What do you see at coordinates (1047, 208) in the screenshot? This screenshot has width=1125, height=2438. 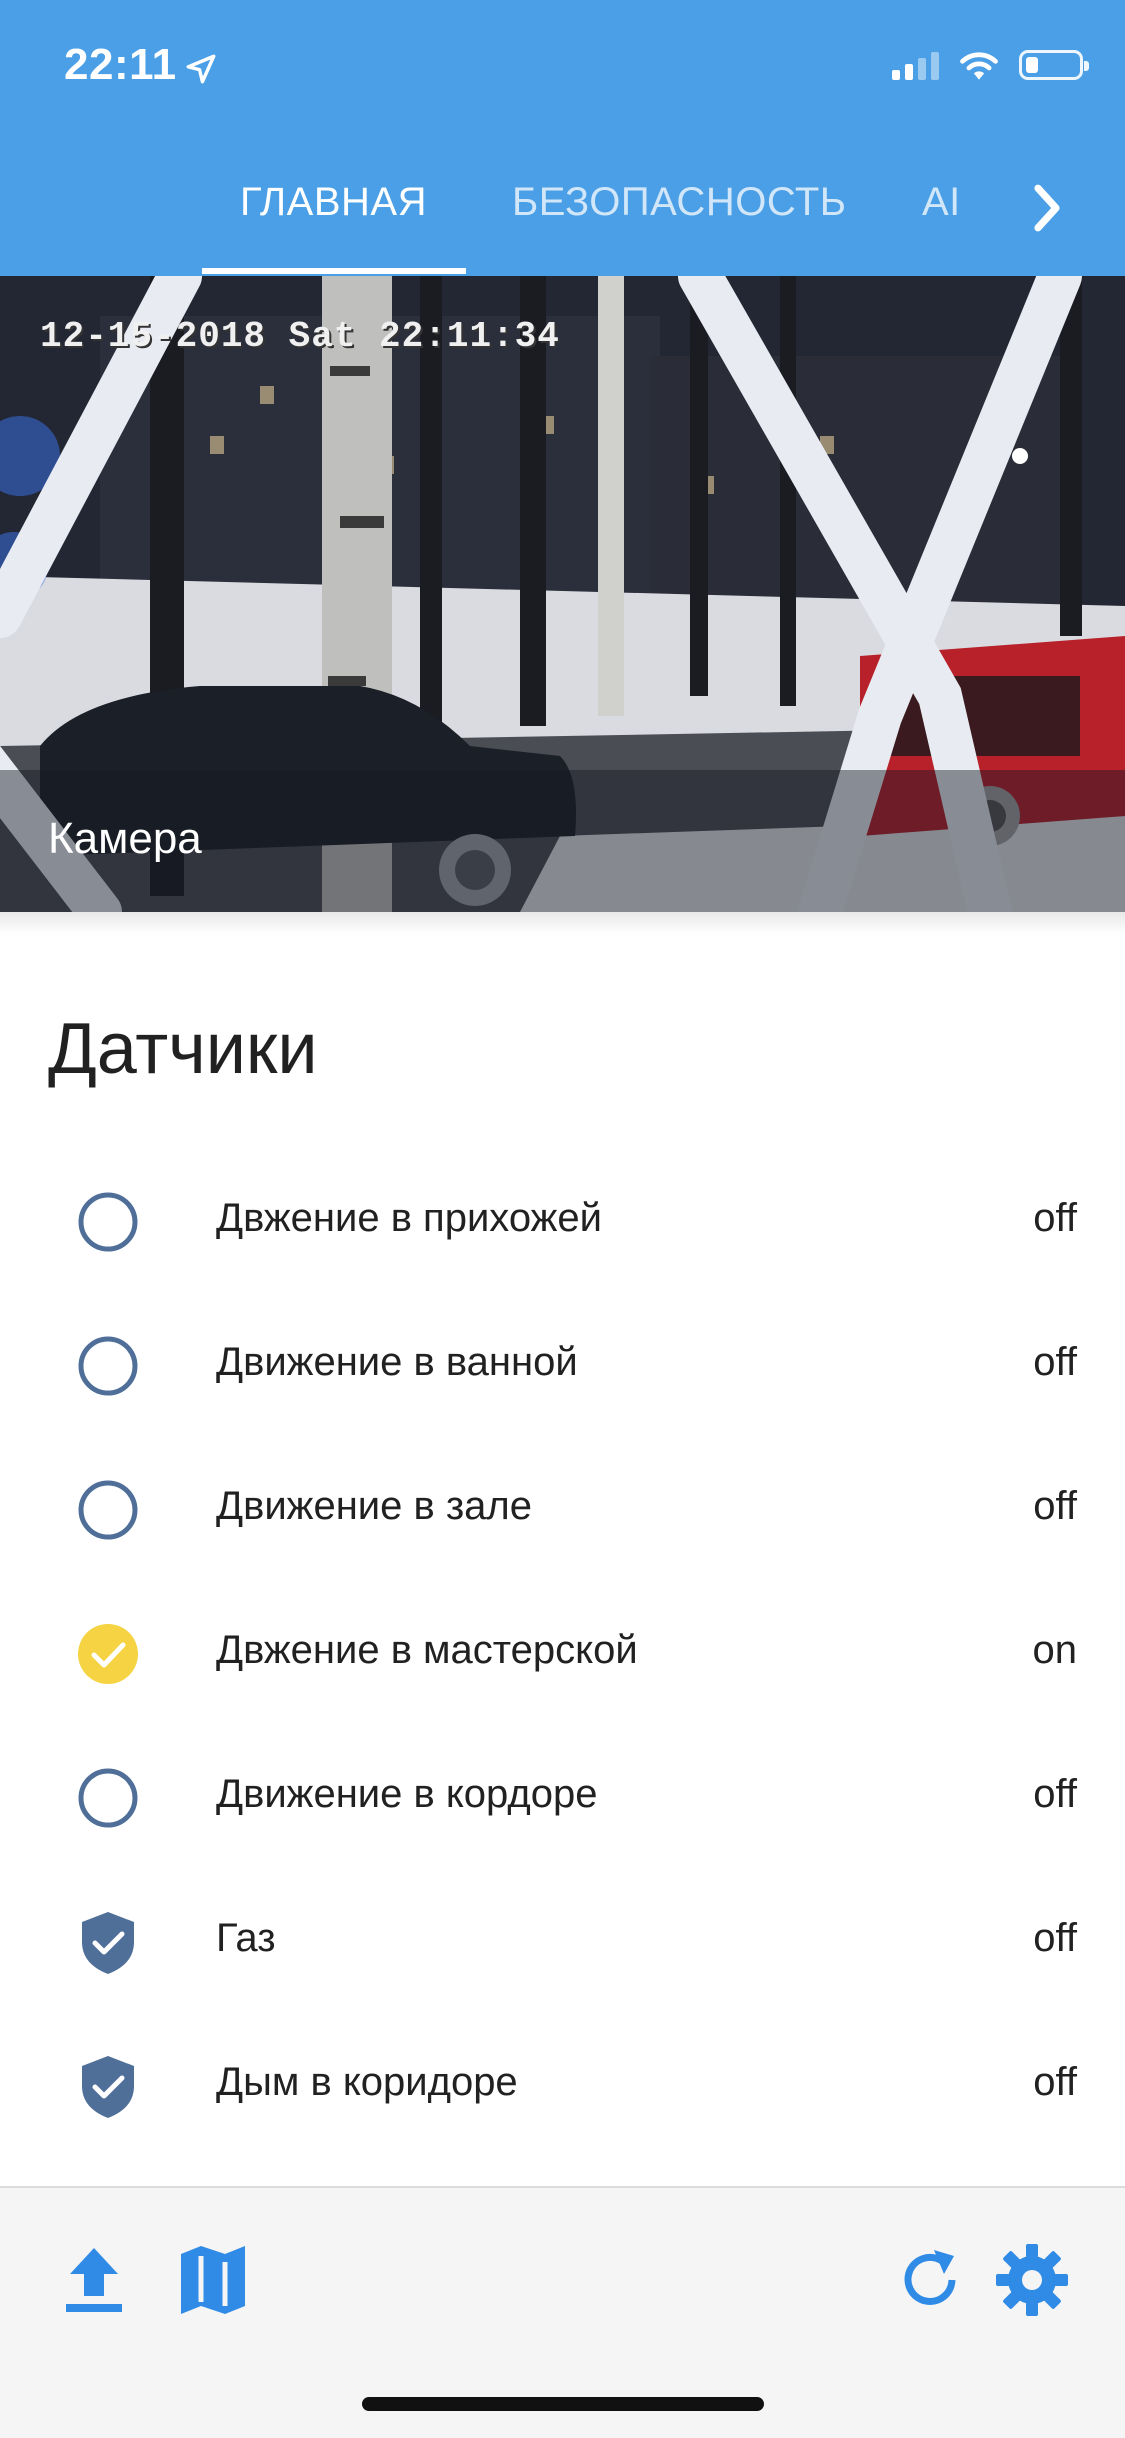 I see `chevron-right-icon` at bounding box center [1047, 208].